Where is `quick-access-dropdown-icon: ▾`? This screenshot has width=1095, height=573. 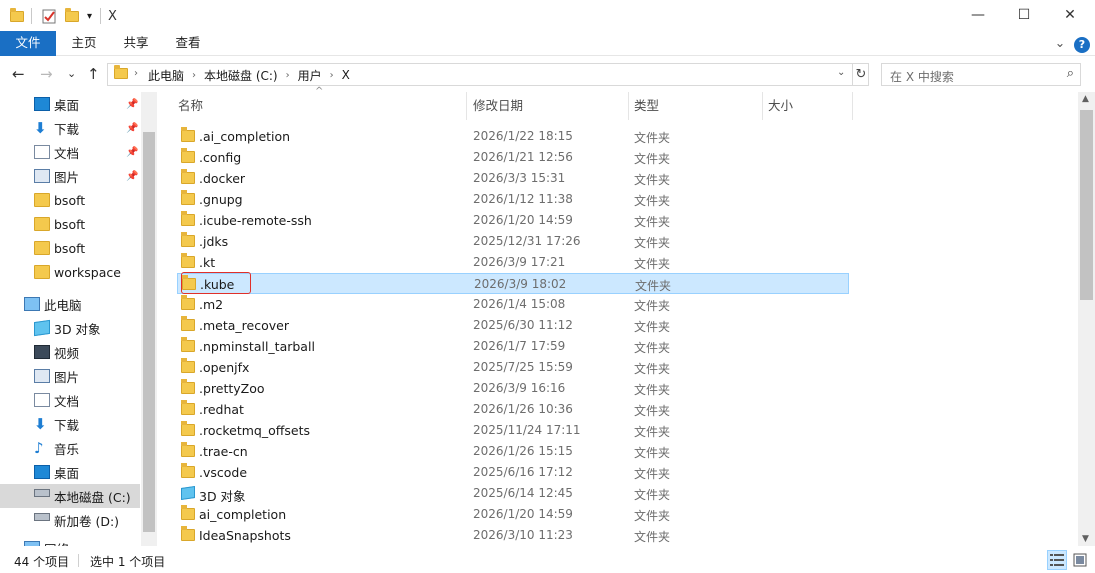
quick-access-dropdown-icon: ▾ is located at coordinates (89, 16).